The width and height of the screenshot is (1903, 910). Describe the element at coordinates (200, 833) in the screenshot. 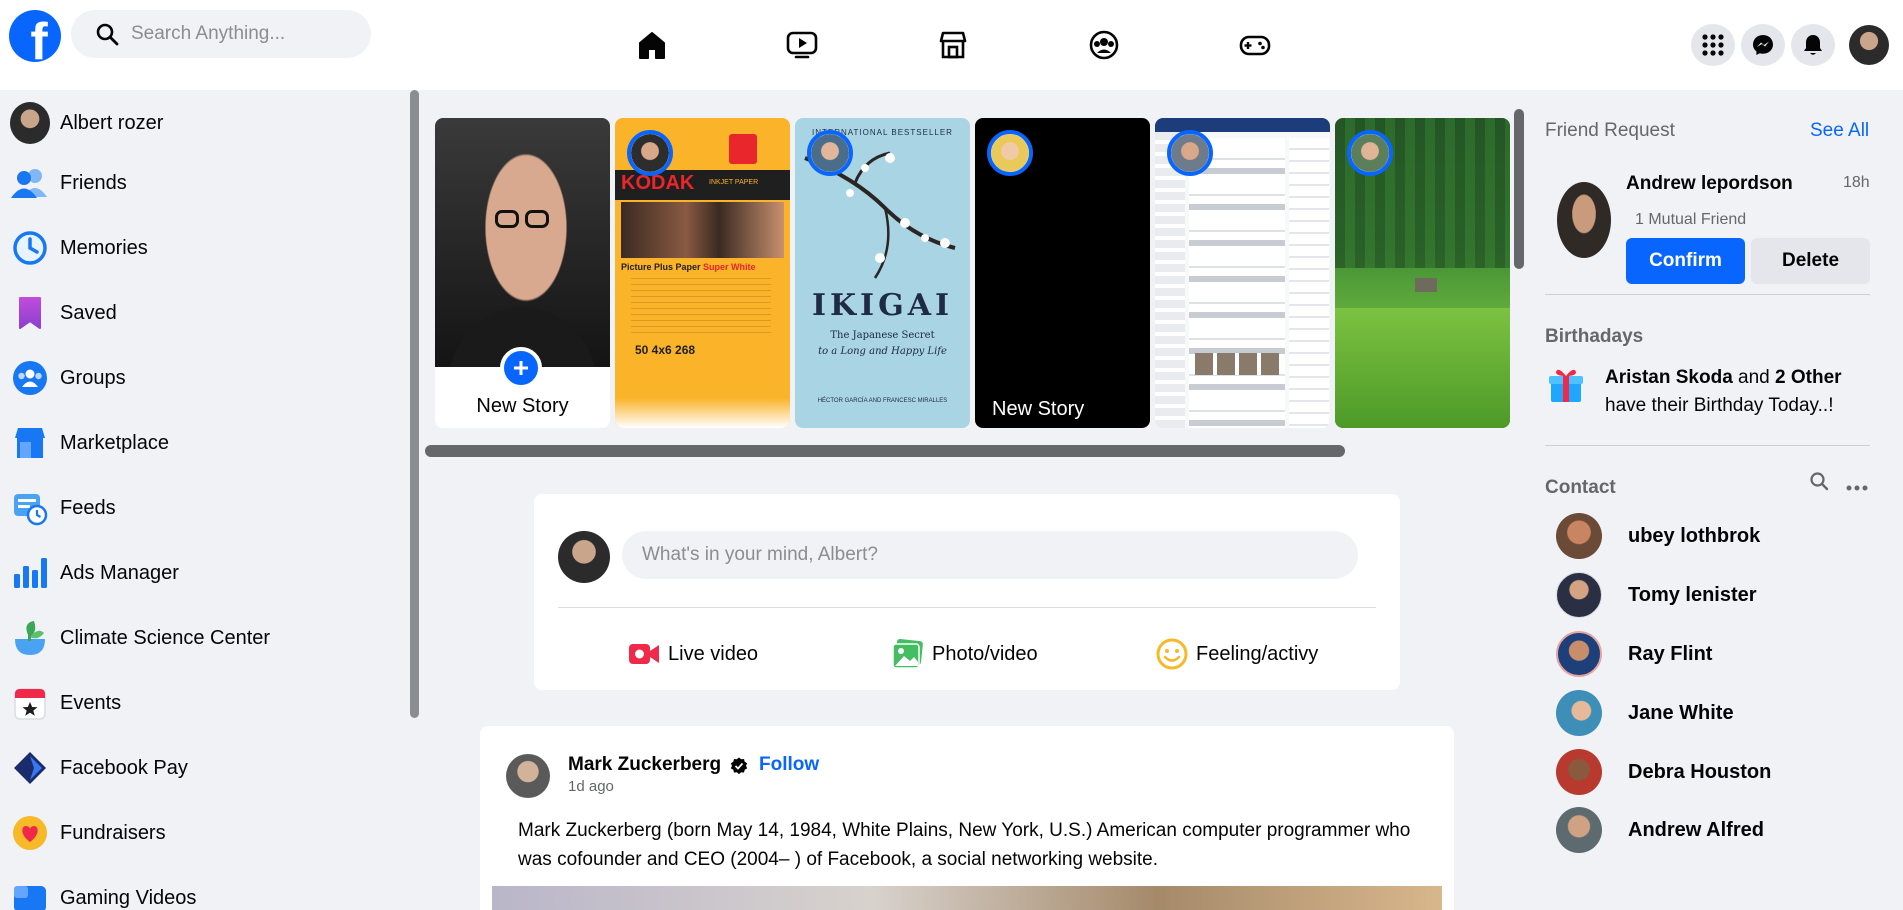

I see `sidebar-item-fundraisers: Fundraisers` at that location.